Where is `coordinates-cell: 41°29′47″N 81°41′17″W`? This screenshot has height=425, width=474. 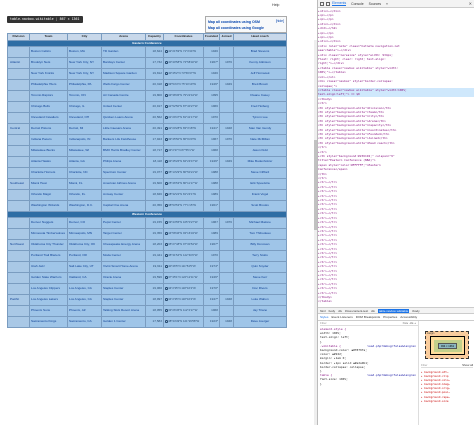
coordinates-cell: 41°29′47″N 81°41′17″W is located at coordinates (183, 118).